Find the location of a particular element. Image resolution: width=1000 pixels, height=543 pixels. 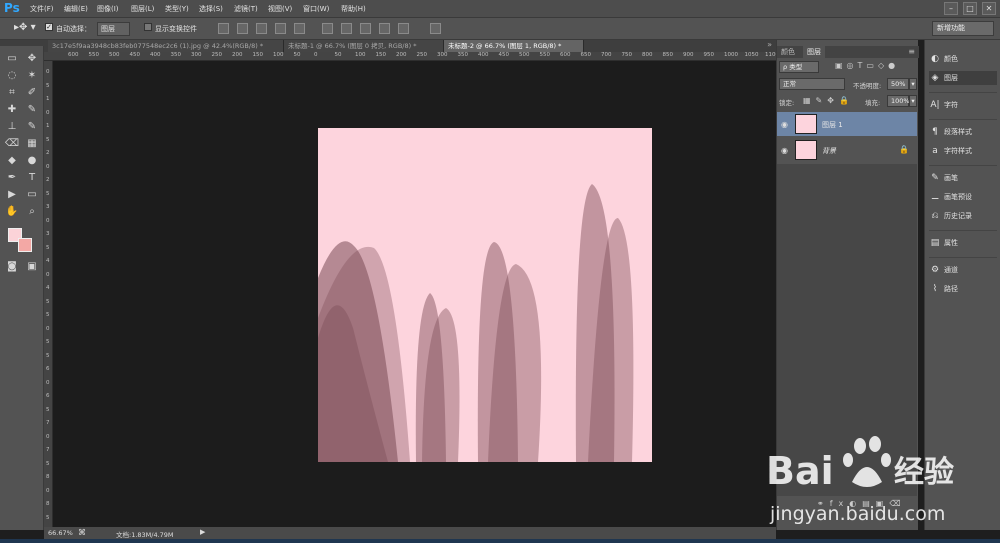

menu-edit: 编辑(E) is located at coordinates (76, 9).